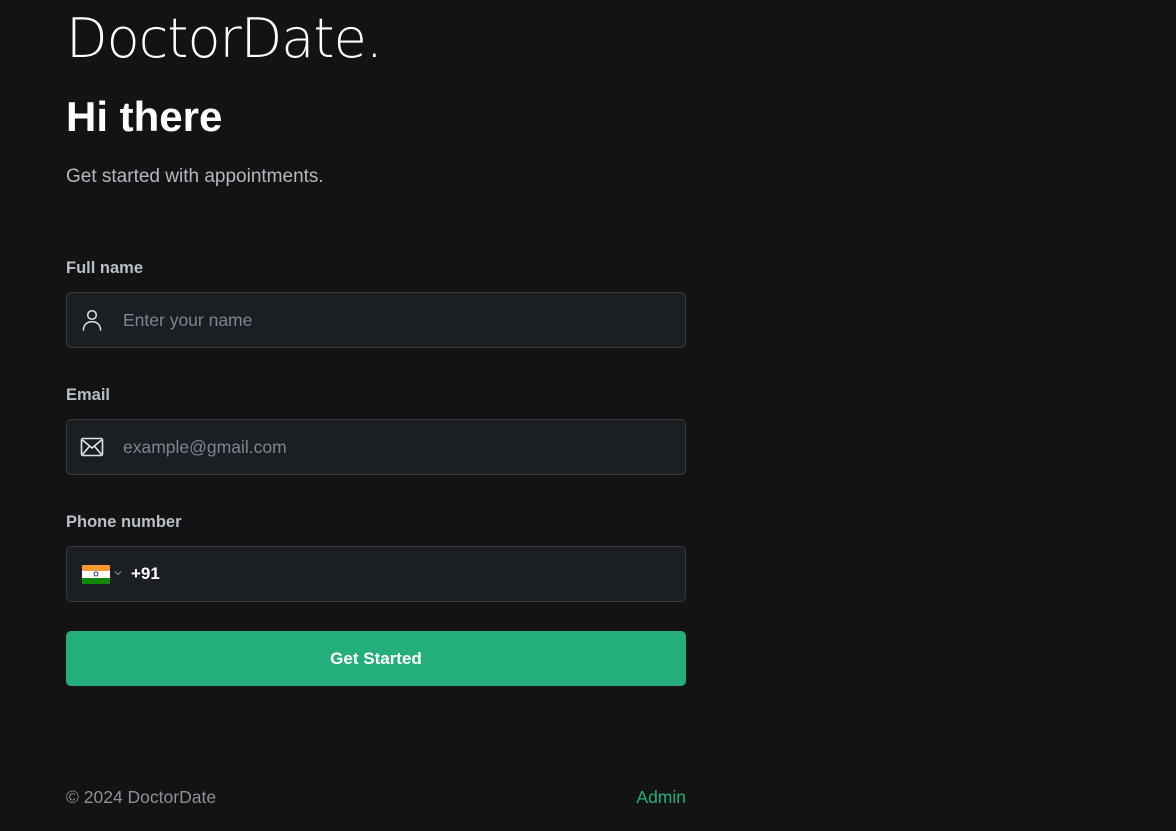 Image resolution: width=1176 pixels, height=831 pixels. I want to click on full-name-field, so click(376, 320).